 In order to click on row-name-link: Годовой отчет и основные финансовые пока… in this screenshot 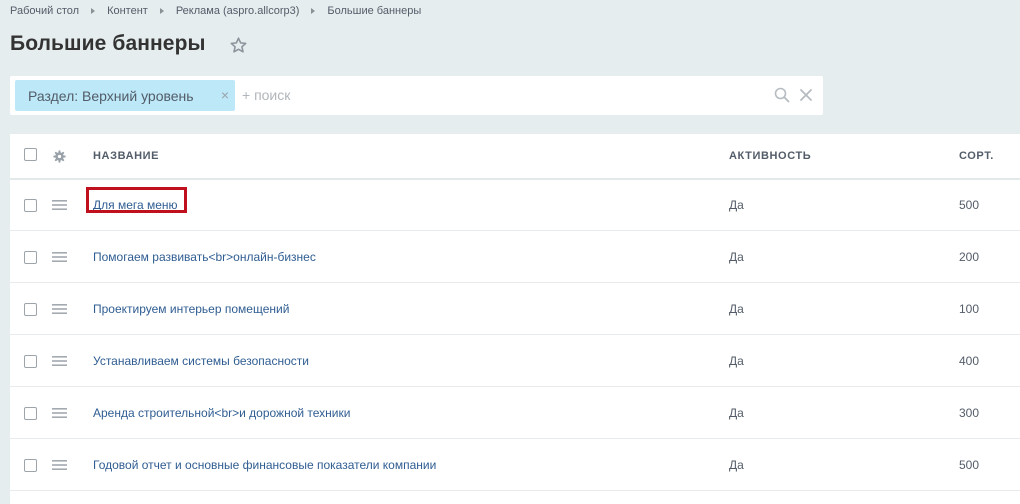, I will do `click(264, 465)`.